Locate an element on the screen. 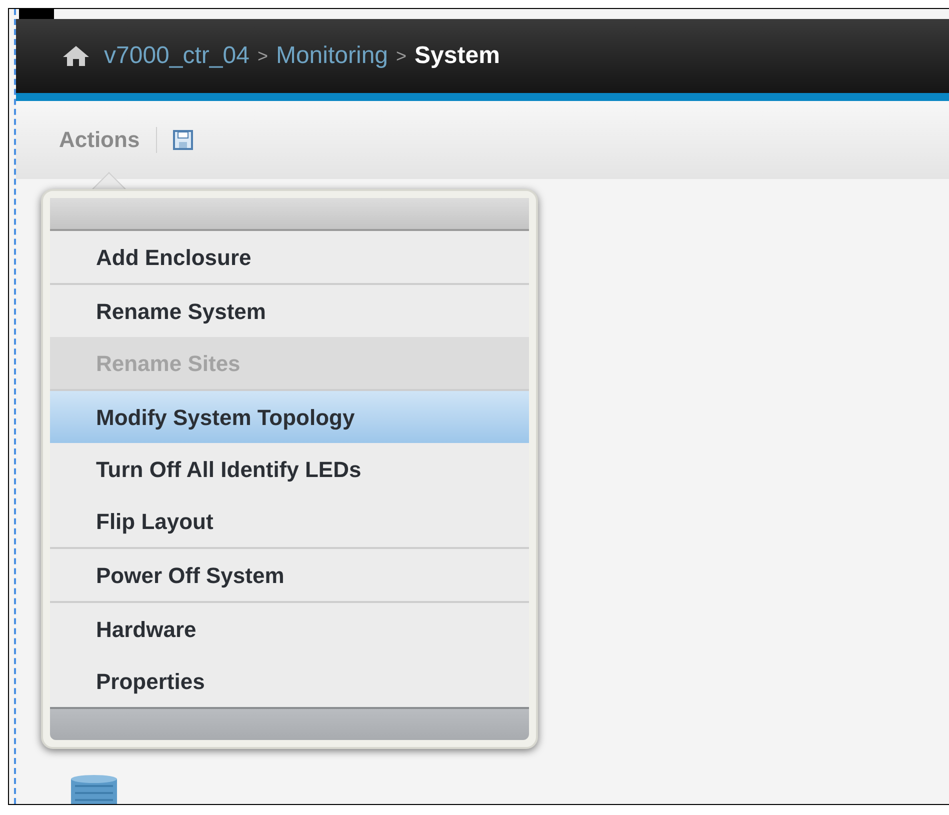 The height and width of the screenshot is (815, 949). breadcrumb-link: Monitoring is located at coordinates (332, 56).